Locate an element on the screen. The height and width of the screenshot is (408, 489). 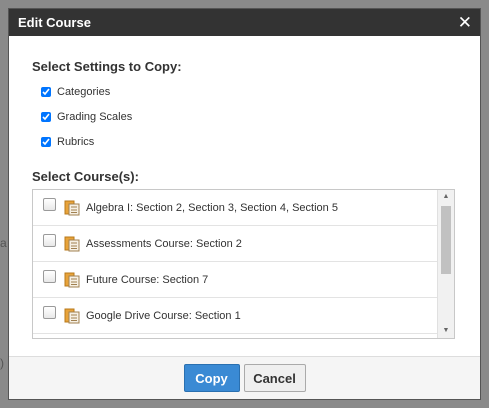
close-icon: ✕ is located at coordinates (465, 22).